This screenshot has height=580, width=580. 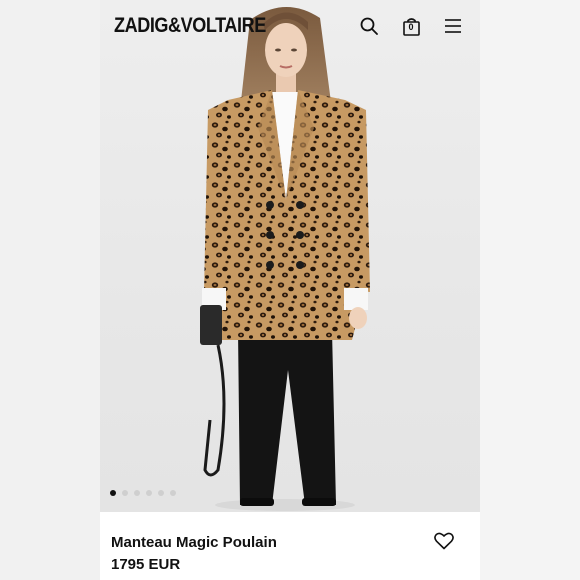 I want to click on header-icons: 0, so click(x=411, y=26).